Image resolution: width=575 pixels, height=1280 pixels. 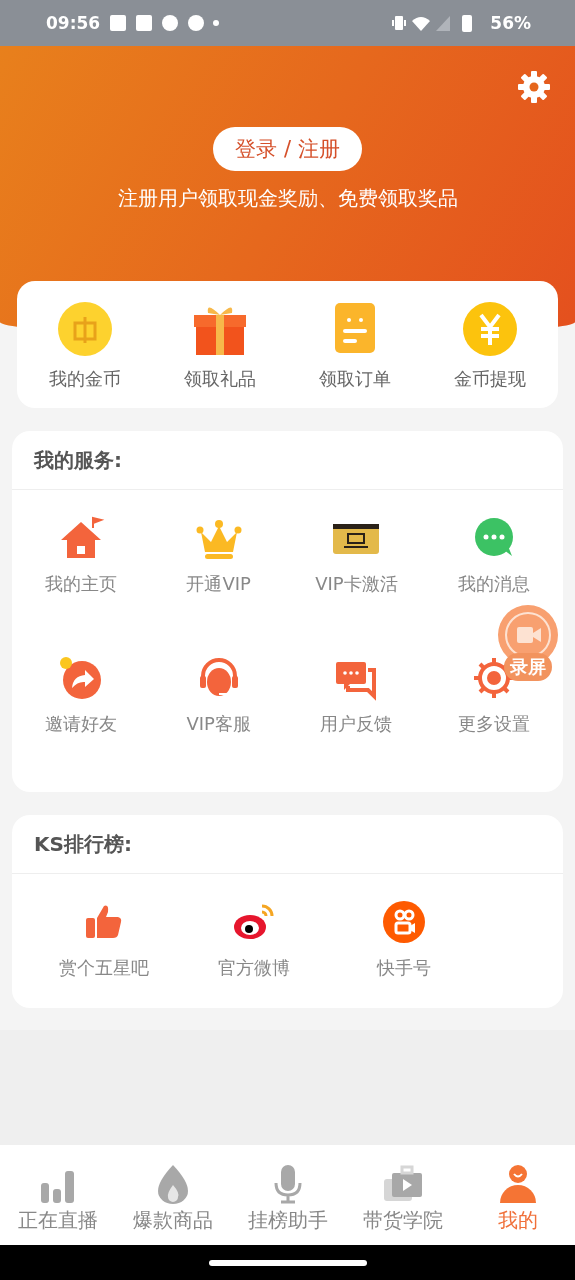 What do you see at coordinates (355, 379) in the screenshot?
I see `quick-action-label: 领取订单` at bounding box center [355, 379].